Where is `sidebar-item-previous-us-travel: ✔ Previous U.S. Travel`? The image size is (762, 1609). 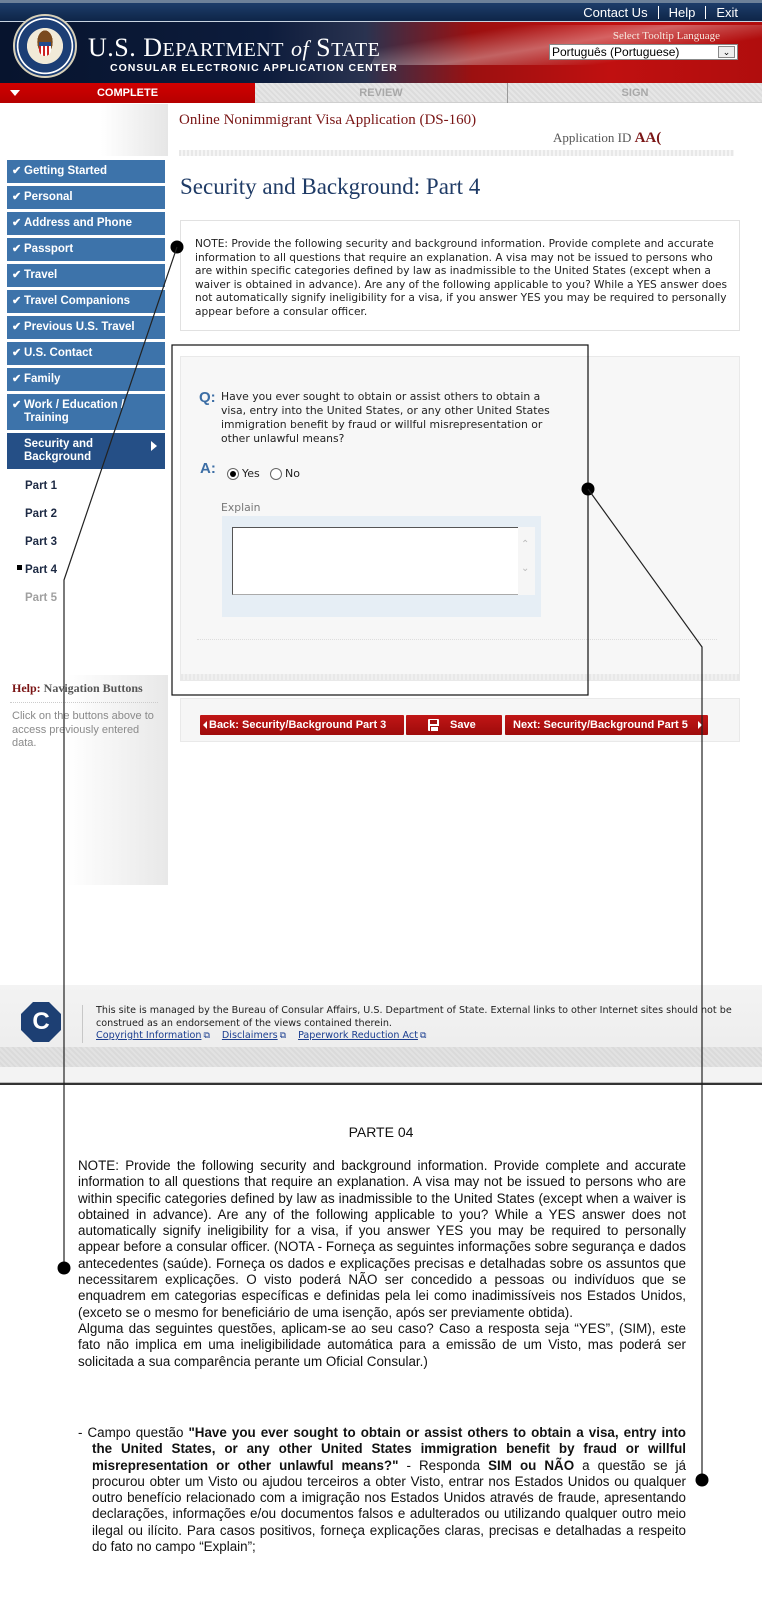 sidebar-item-previous-us-travel: ✔ Previous U.S. Travel is located at coordinates (86, 327).